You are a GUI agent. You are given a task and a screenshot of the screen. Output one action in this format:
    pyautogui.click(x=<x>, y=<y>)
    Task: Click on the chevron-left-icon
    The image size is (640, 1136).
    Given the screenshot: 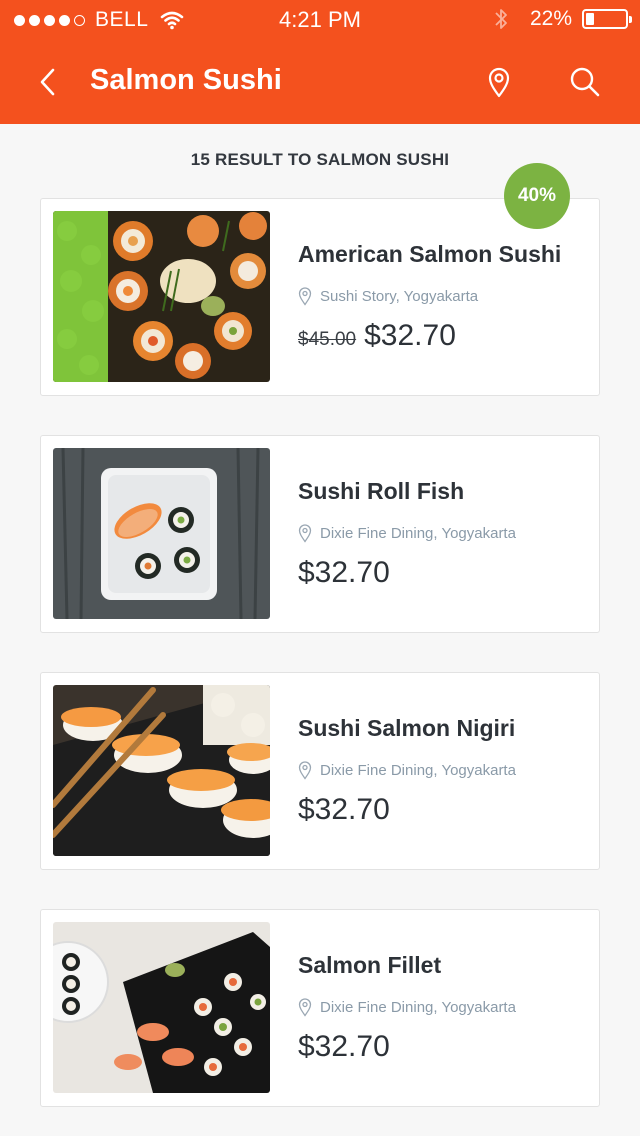 What is the action you would take?
    pyautogui.click(x=47, y=82)
    